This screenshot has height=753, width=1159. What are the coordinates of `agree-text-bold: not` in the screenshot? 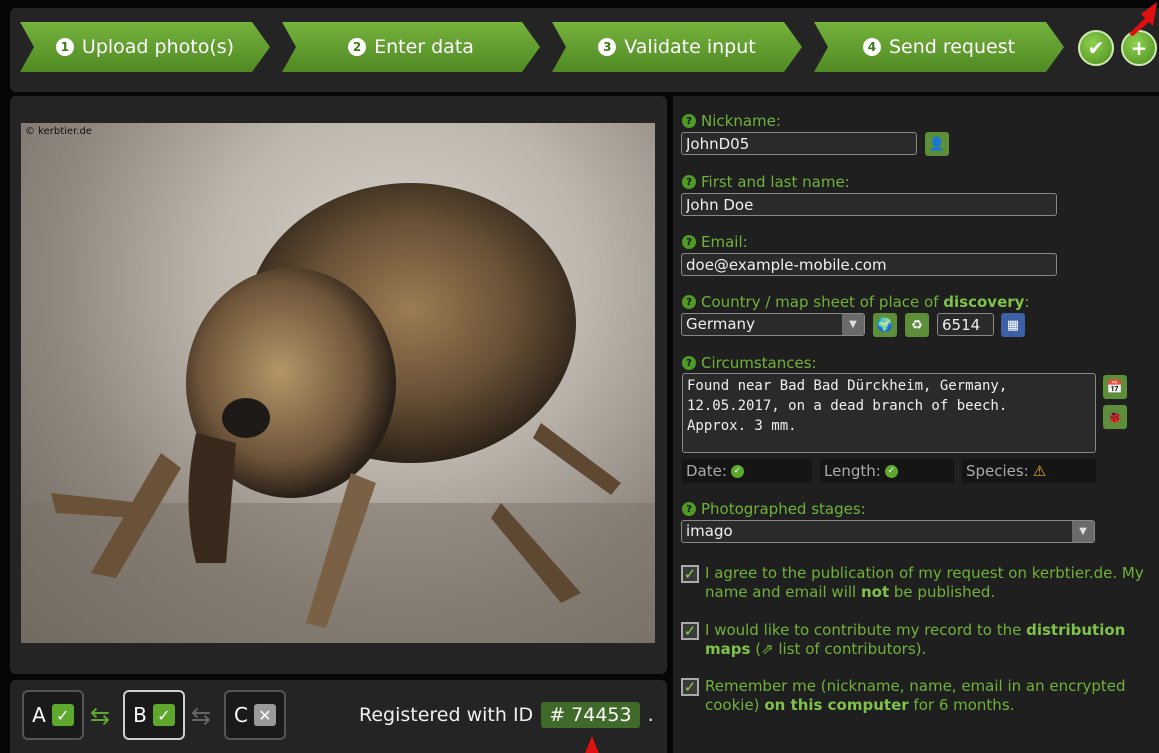 It's located at (875, 592).